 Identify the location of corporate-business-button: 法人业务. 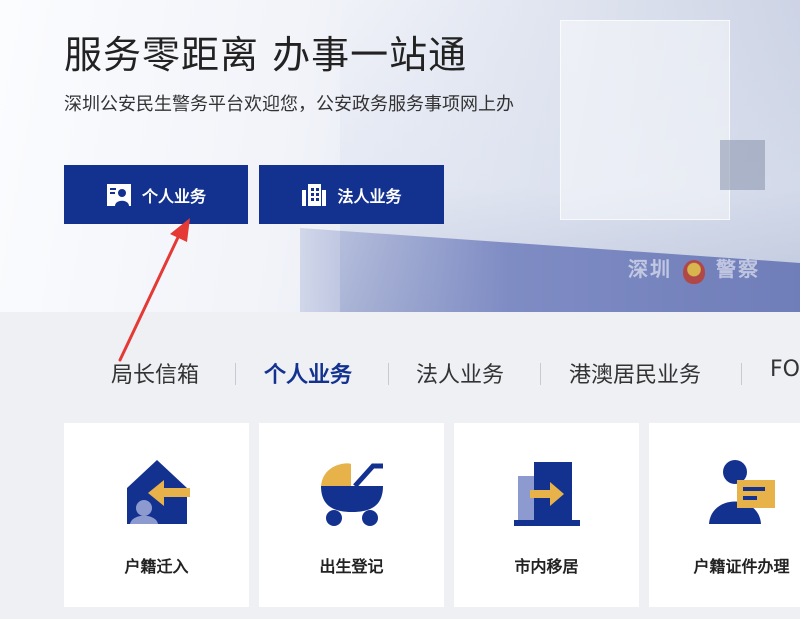
(351, 194).